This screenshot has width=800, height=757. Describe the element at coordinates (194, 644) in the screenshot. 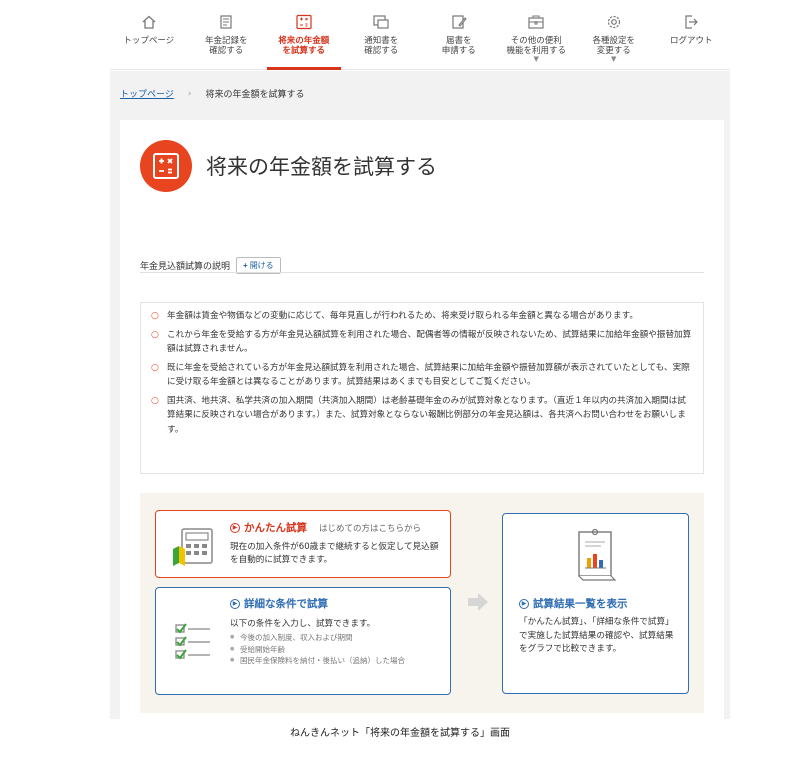

I see `checklist-icon` at that location.